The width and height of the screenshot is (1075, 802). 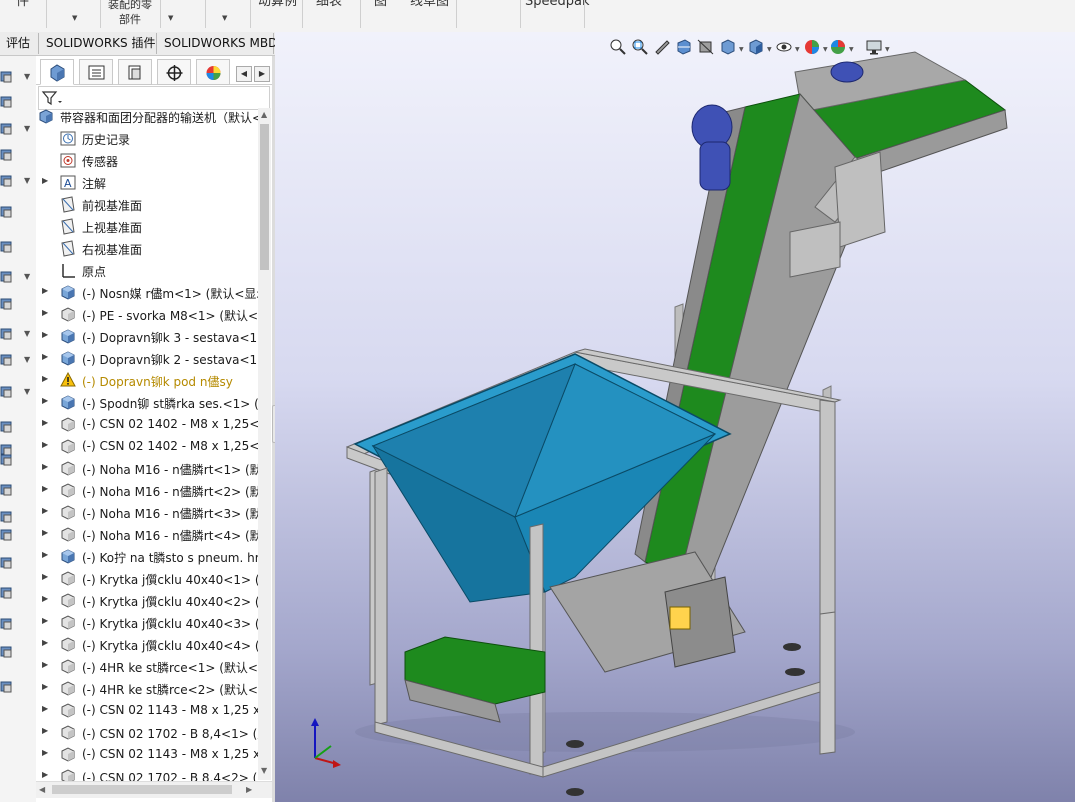 I want to click on wire-icon, so click(x=7, y=563).